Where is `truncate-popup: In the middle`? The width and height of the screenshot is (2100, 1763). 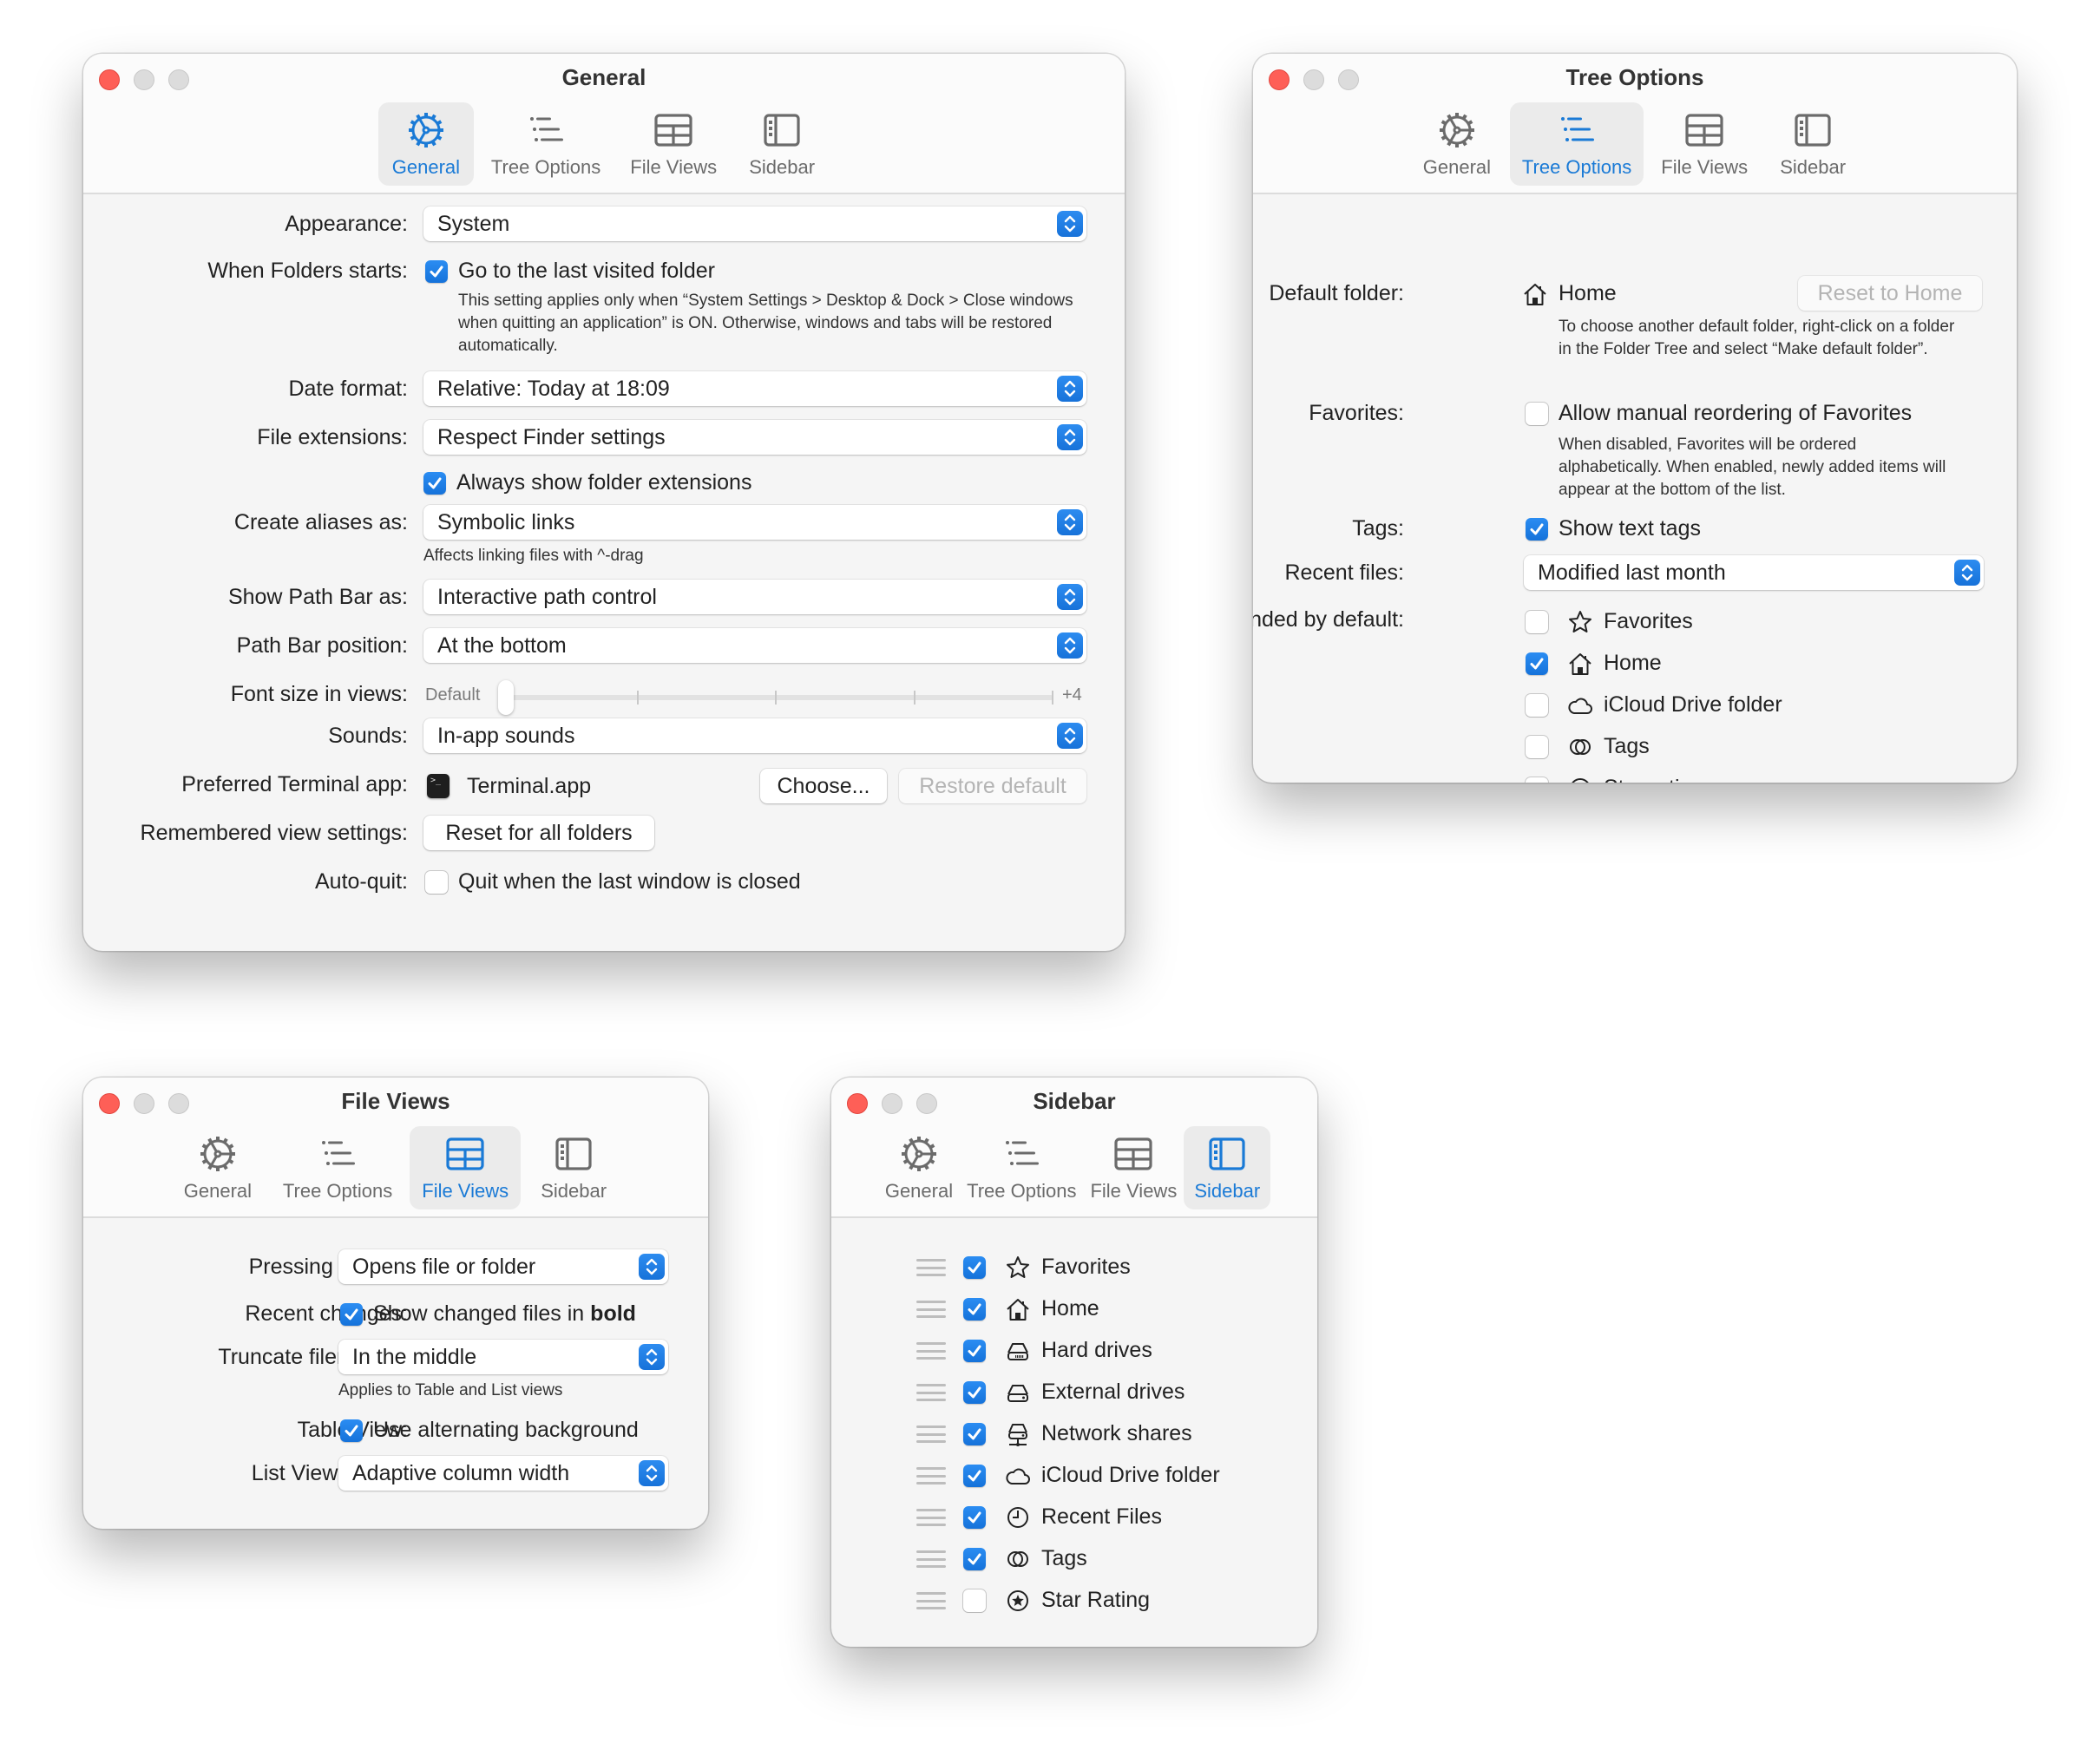
truncate-popup: In the middle is located at coordinates (503, 1357).